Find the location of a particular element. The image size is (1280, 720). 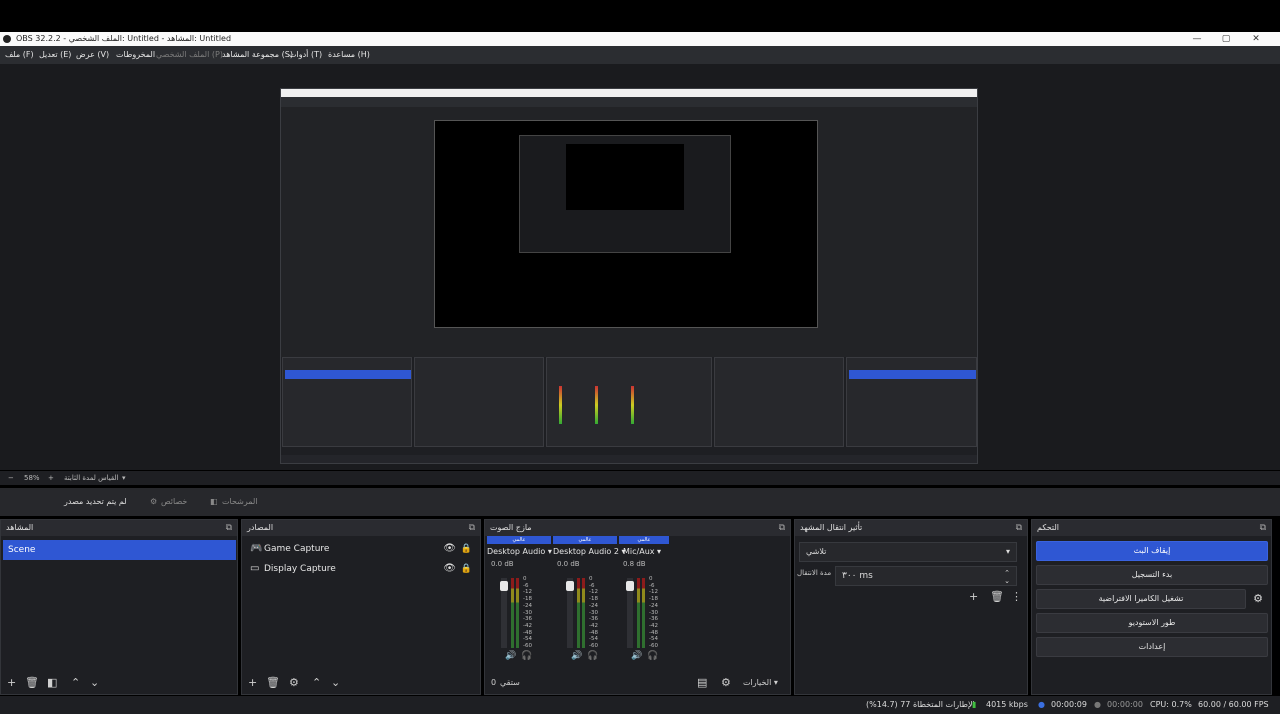

layout-icon: ▤ is located at coordinates (702, 683).